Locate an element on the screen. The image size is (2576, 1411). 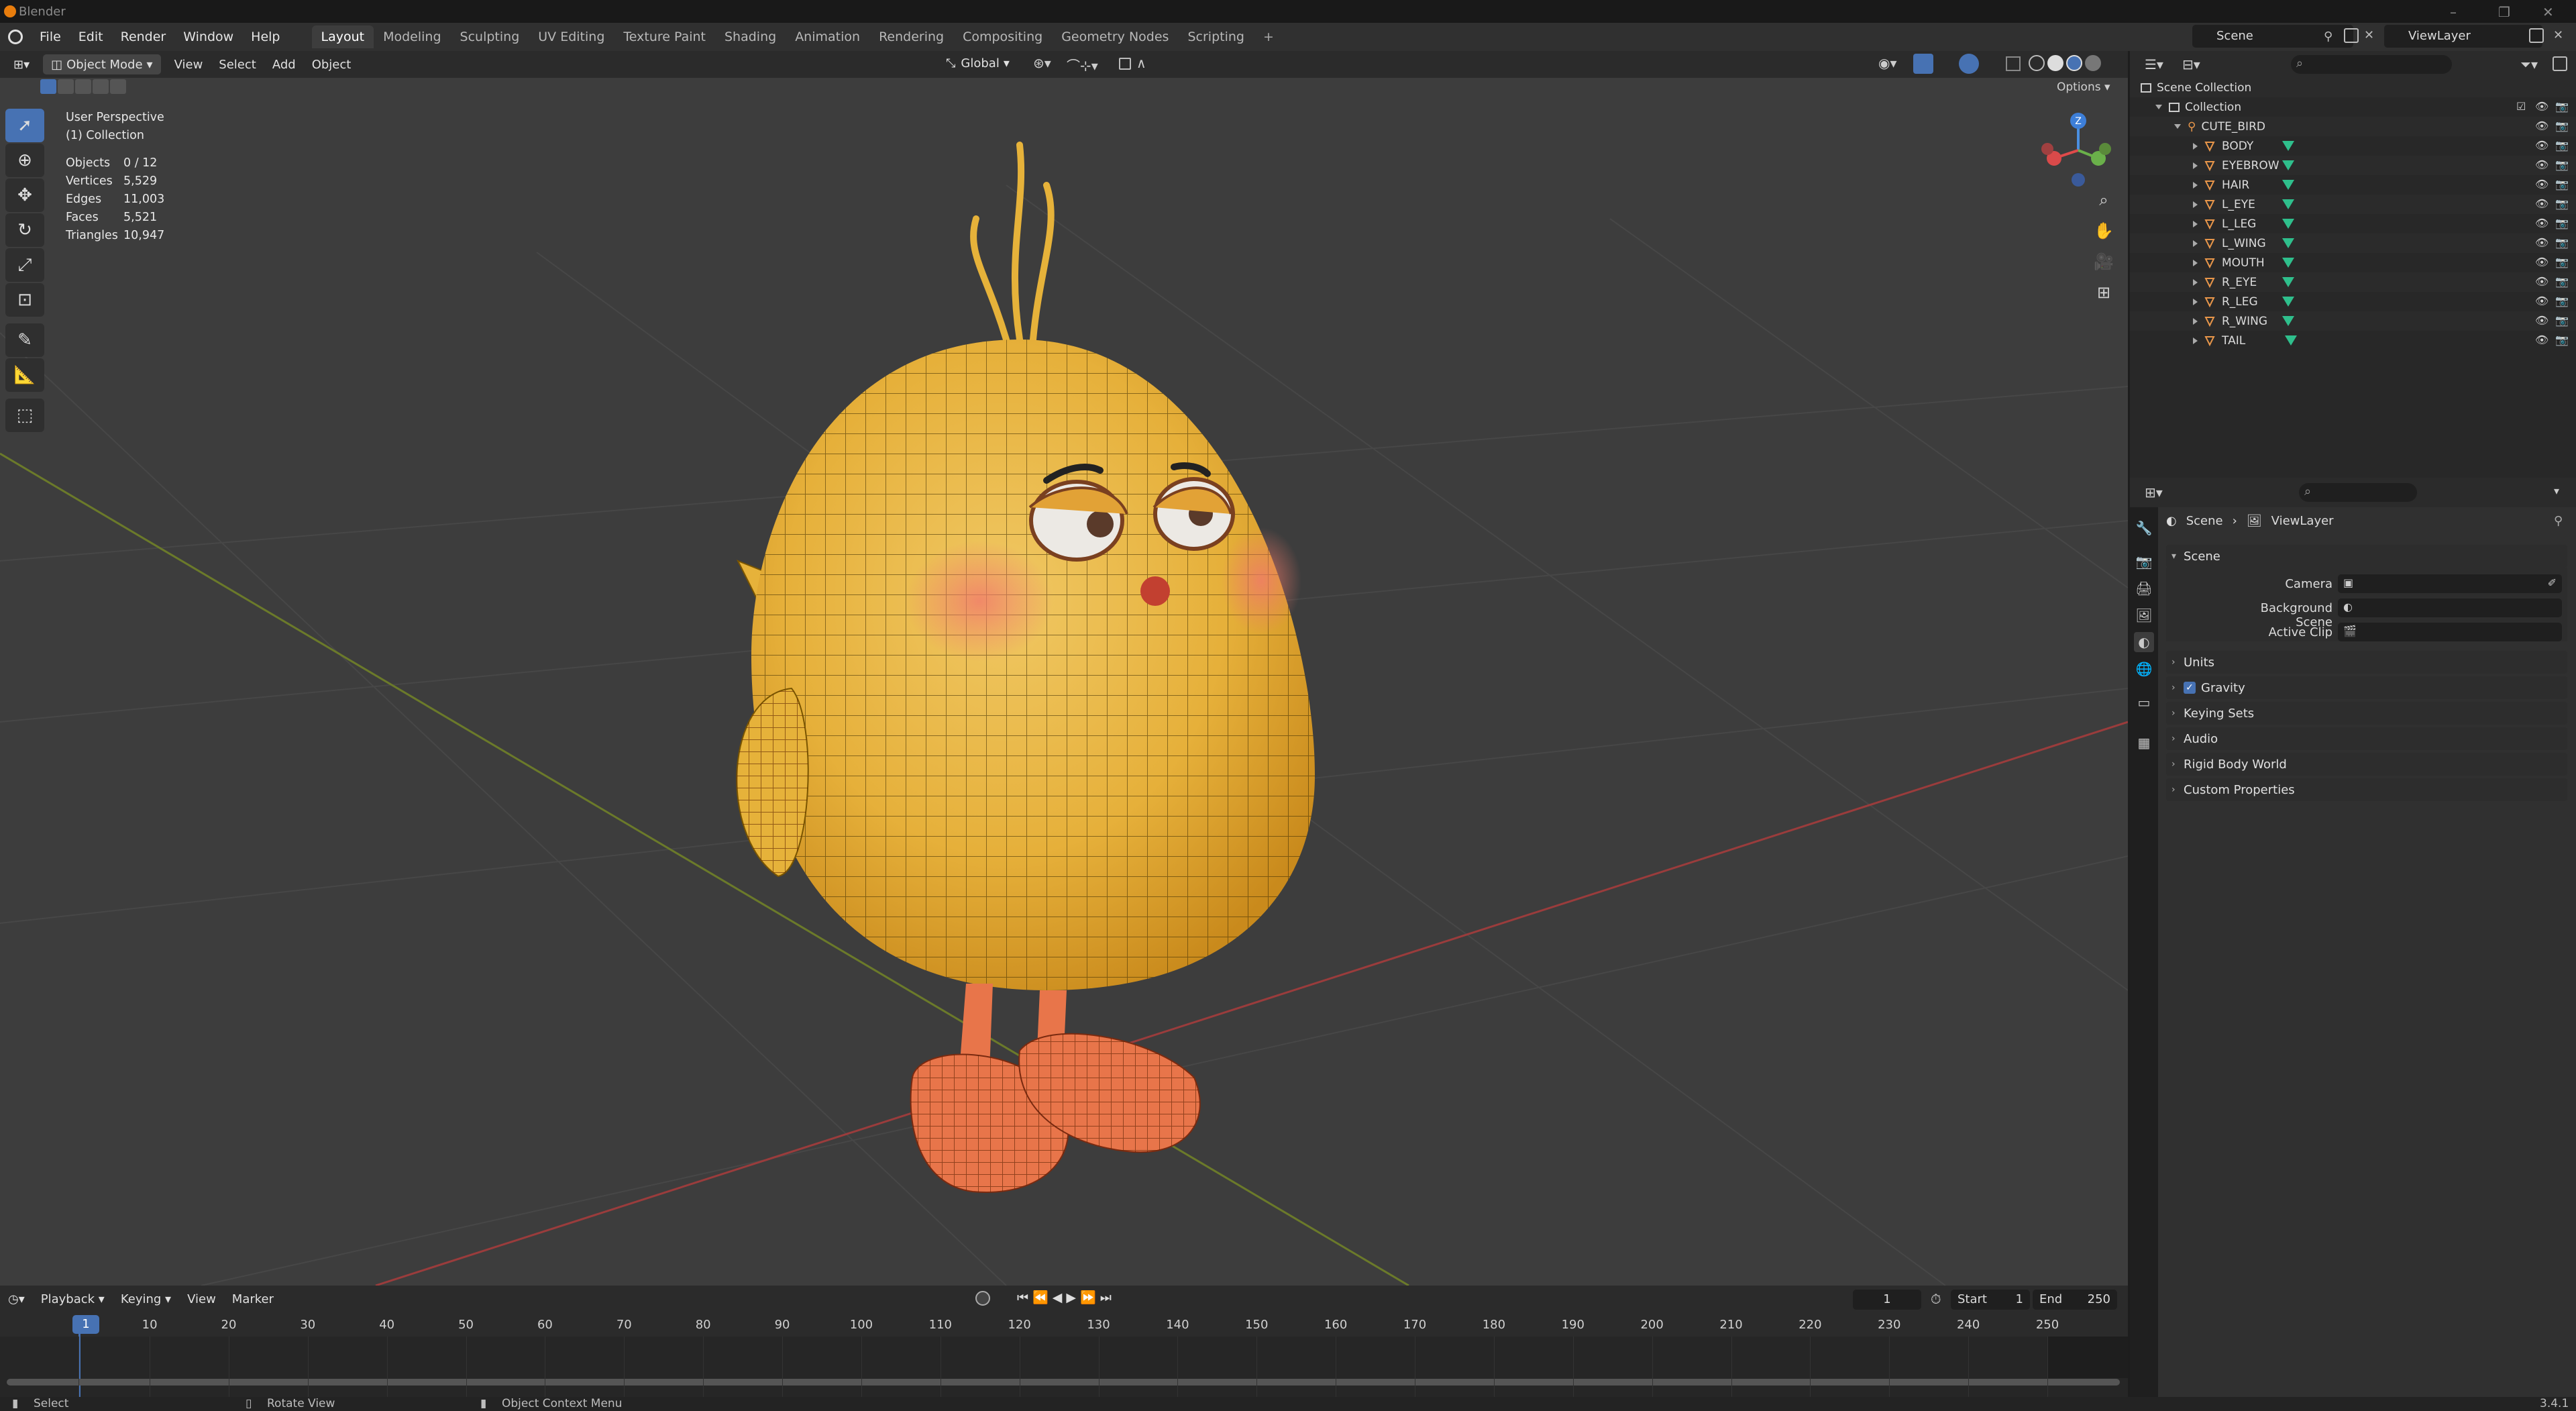
timeline-editor-icon: ◷▾ is located at coordinates (16, 1299).